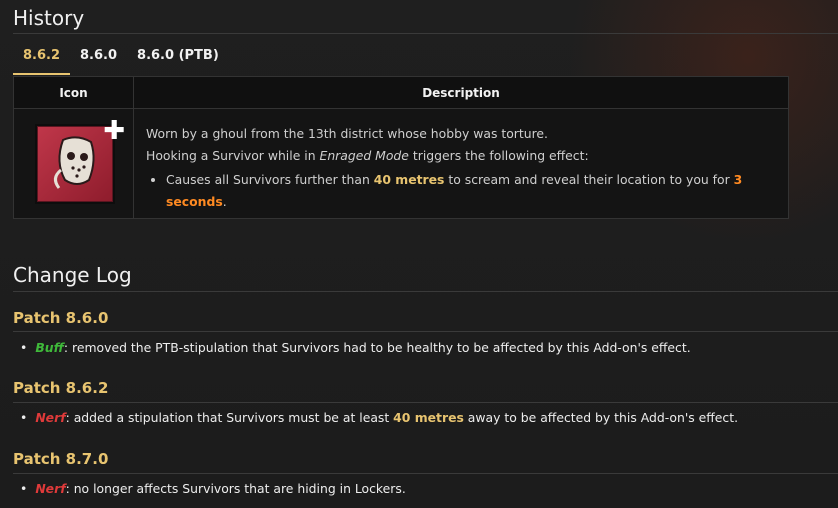 Image resolution: width=838 pixels, height=508 pixels. Describe the element at coordinates (61, 318) in the screenshot. I see `patch-heading: Patch 8.6.0` at that location.